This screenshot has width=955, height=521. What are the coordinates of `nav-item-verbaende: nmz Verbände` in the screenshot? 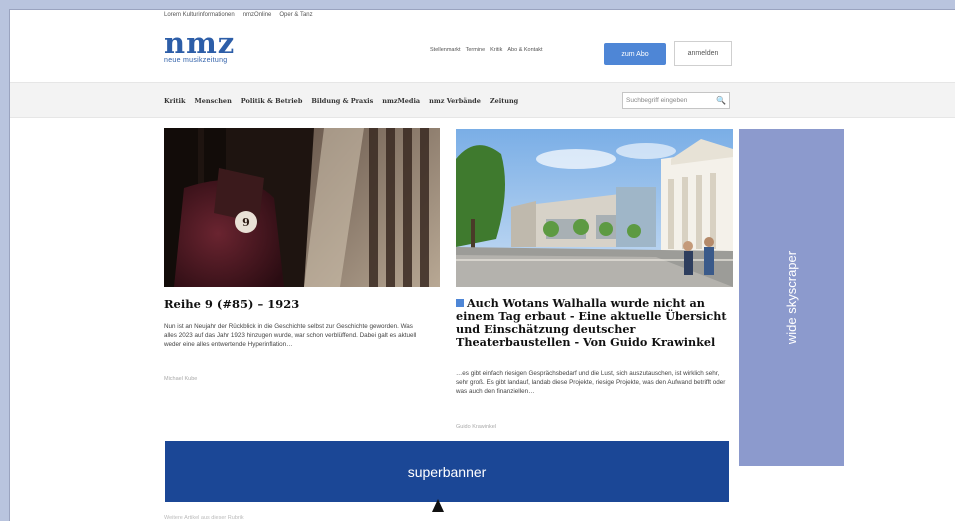 It's located at (455, 101).